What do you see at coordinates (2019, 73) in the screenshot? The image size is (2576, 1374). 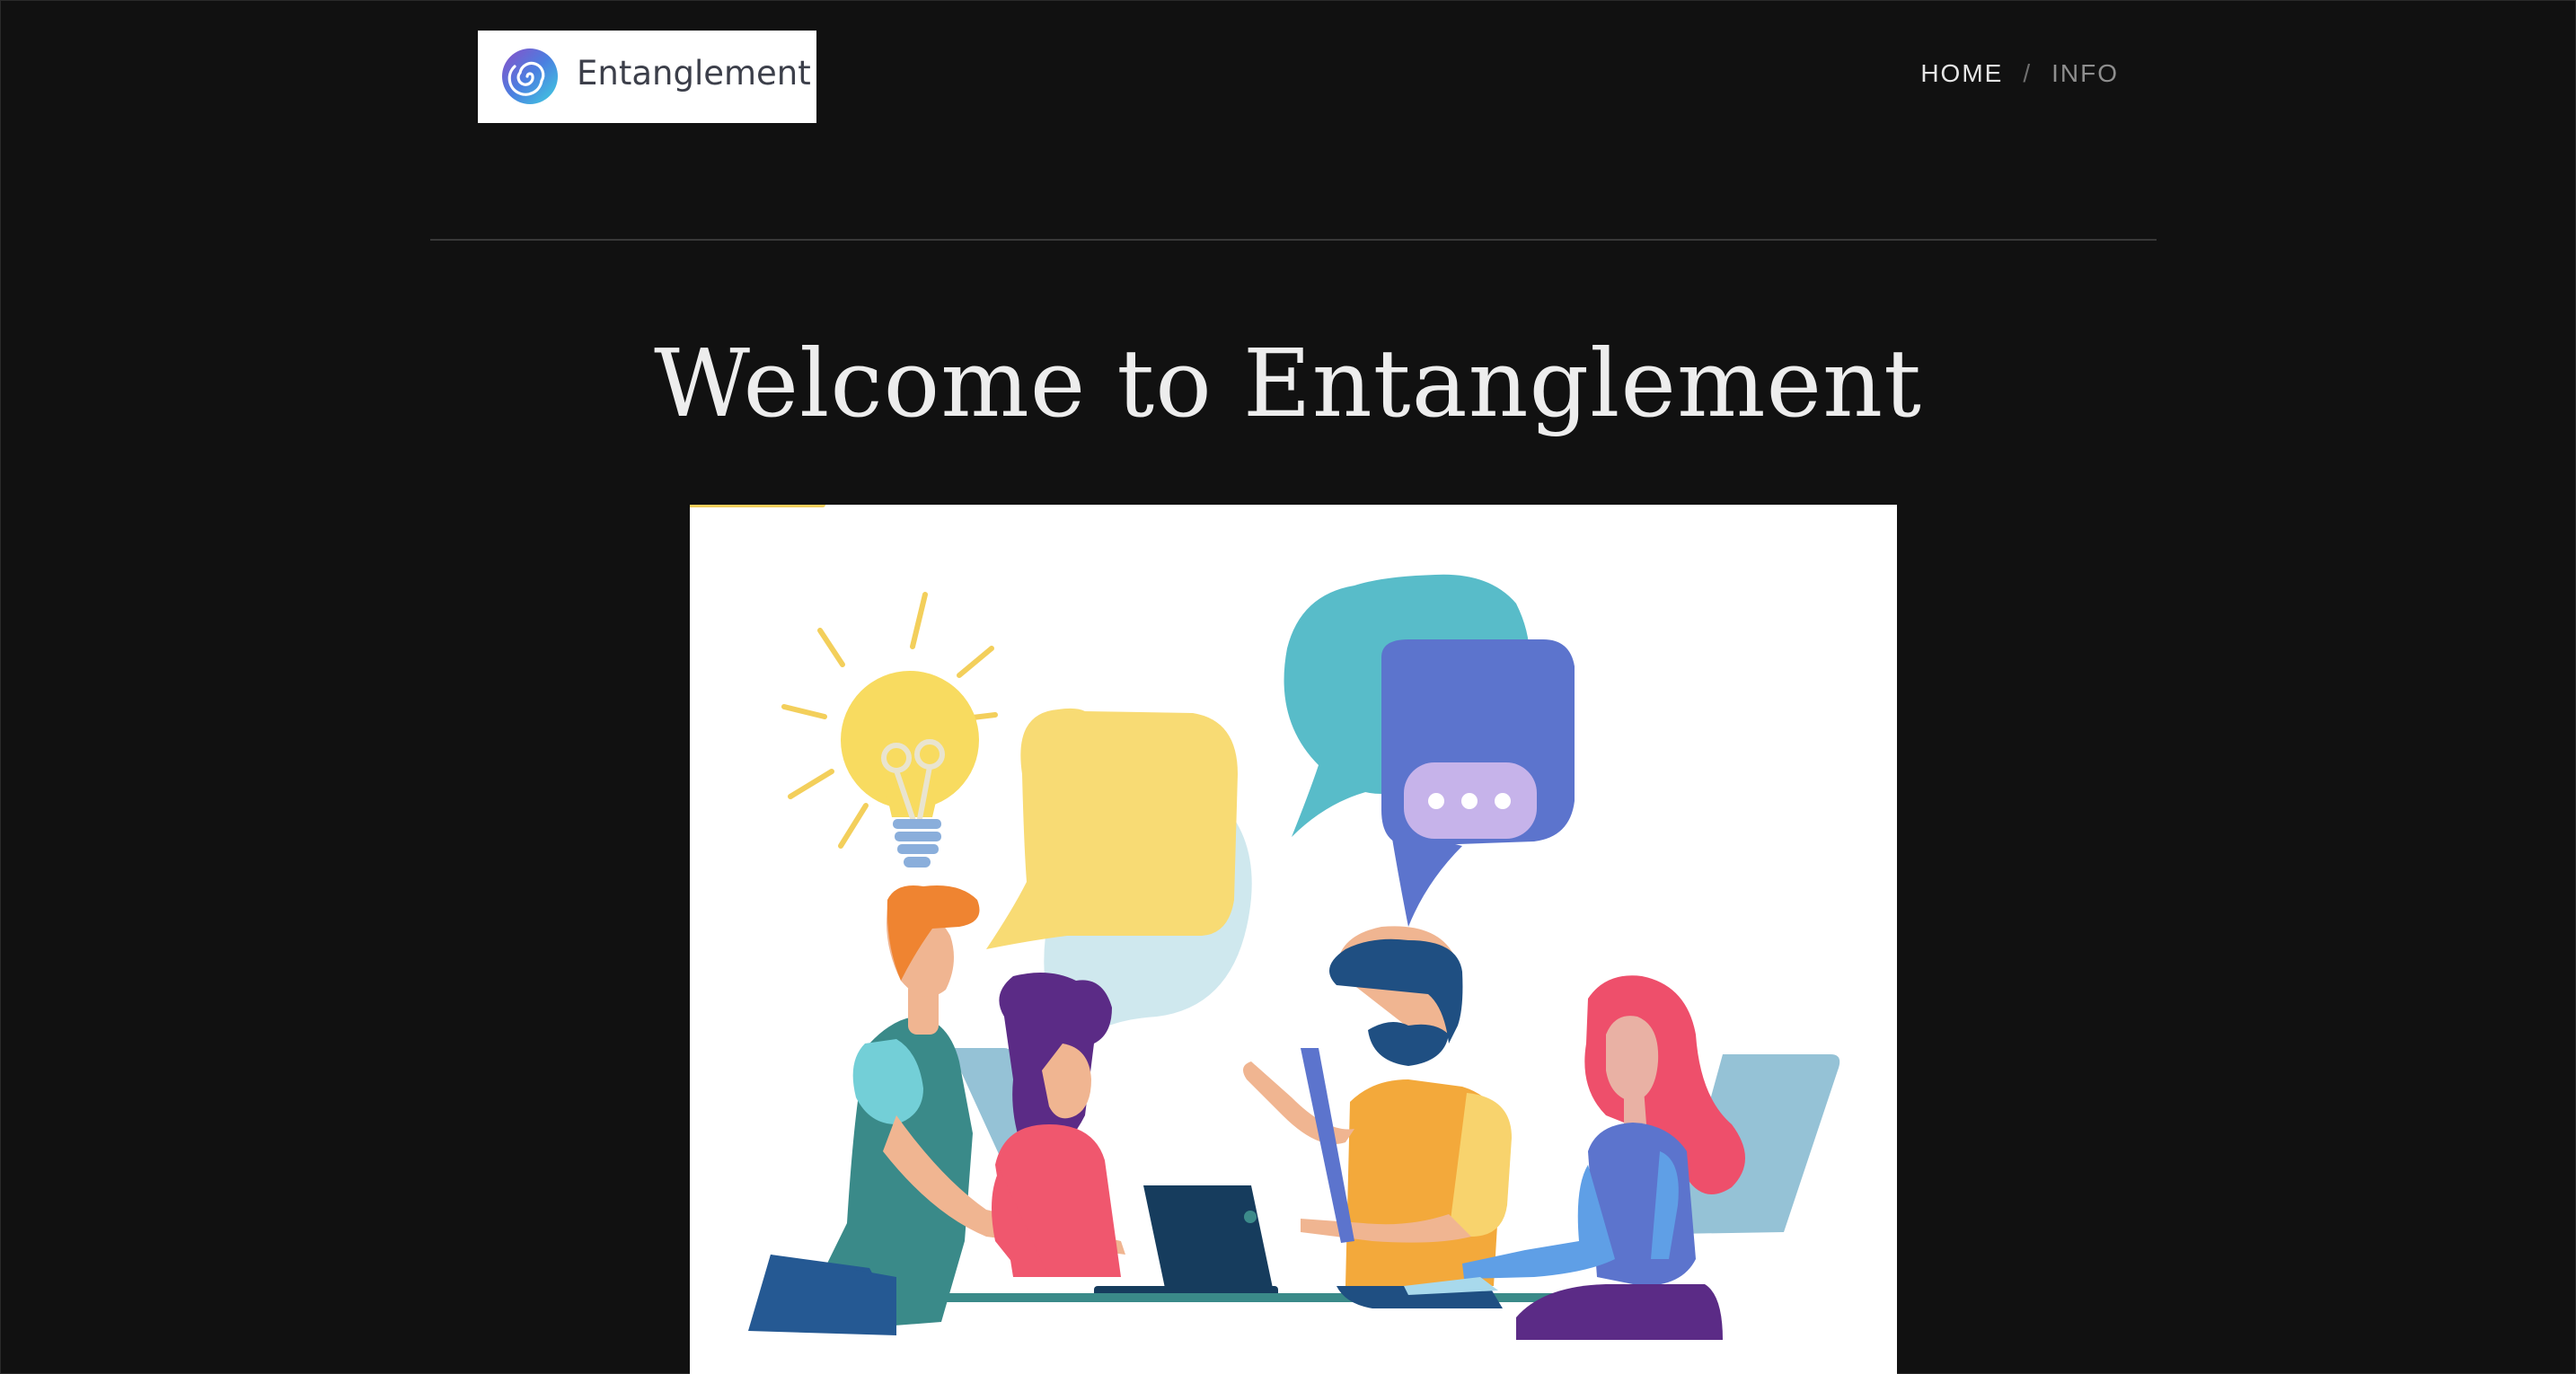 I see `top-nav: HOME / INFO` at bounding box center [2019, 73].